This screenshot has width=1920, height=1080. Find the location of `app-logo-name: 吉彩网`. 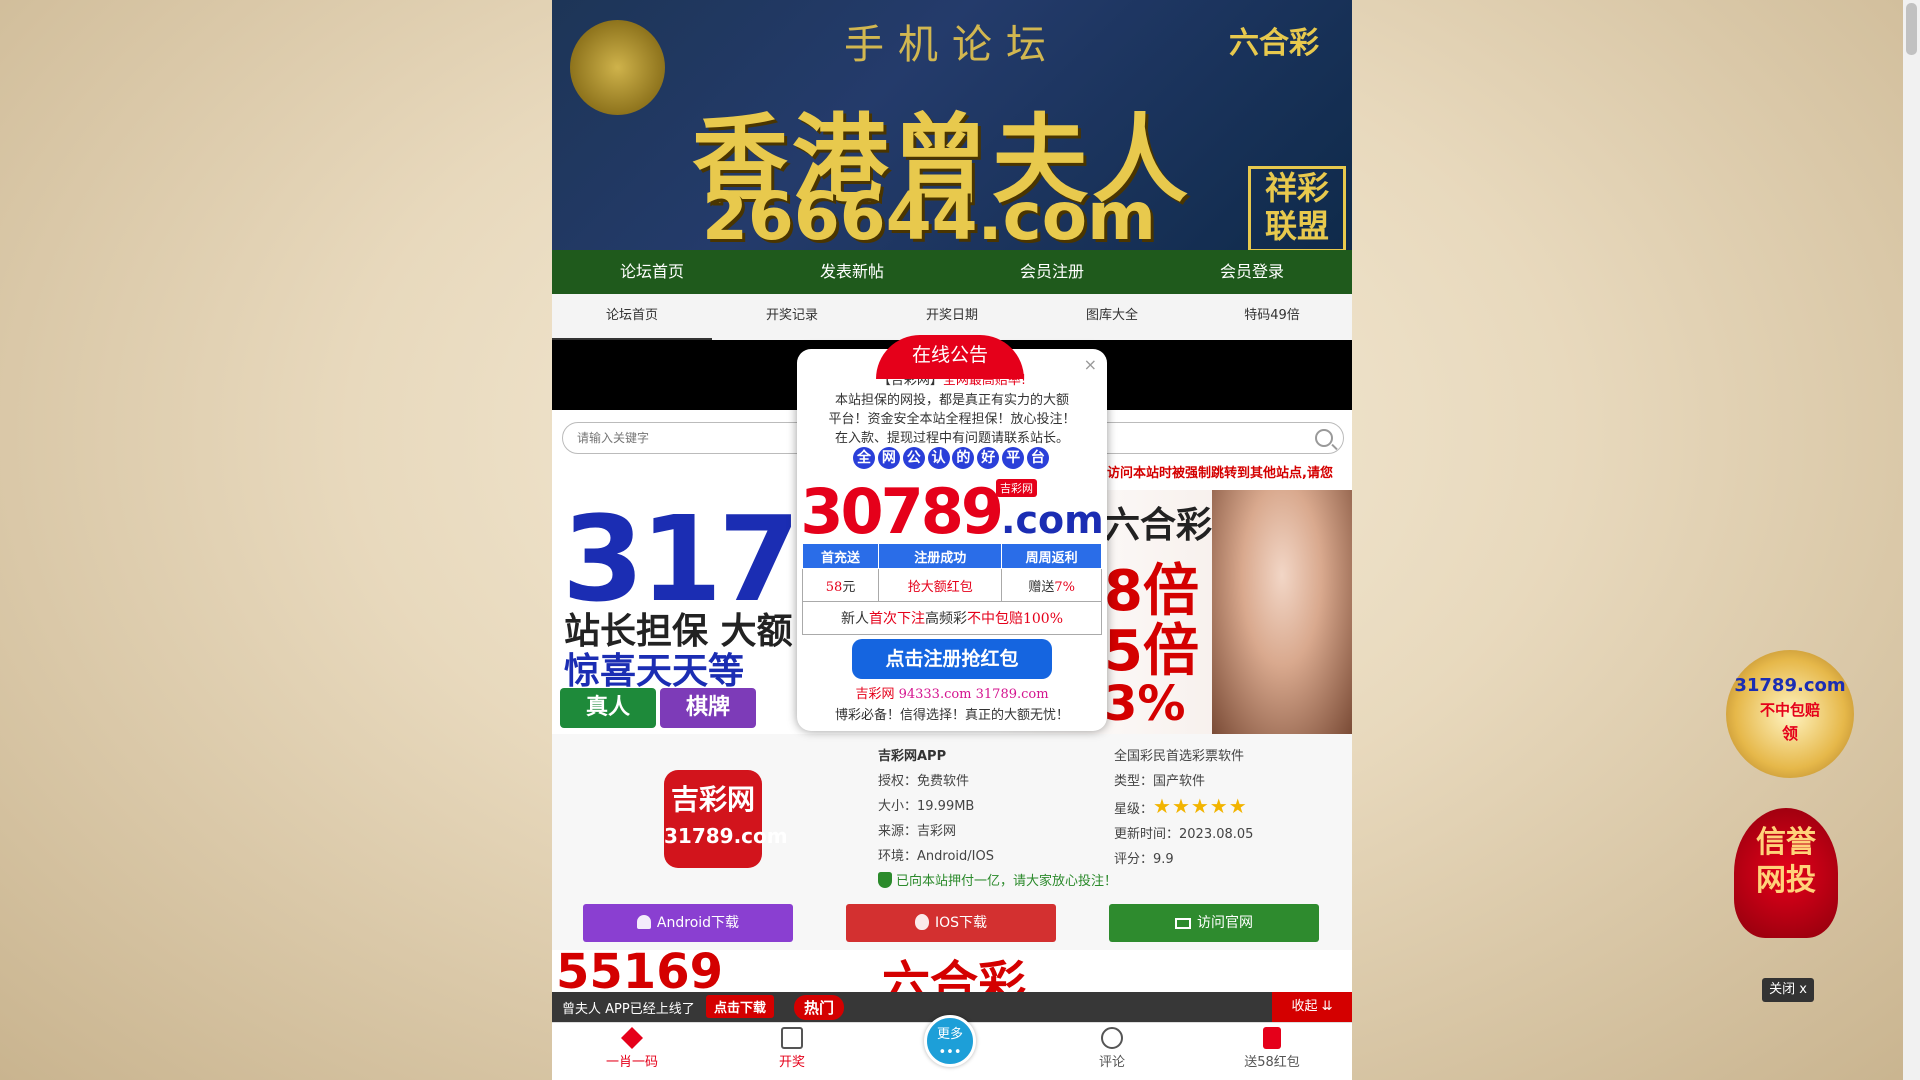

app-logo-name: 吉彩网 is located at coordinates (712, 799).